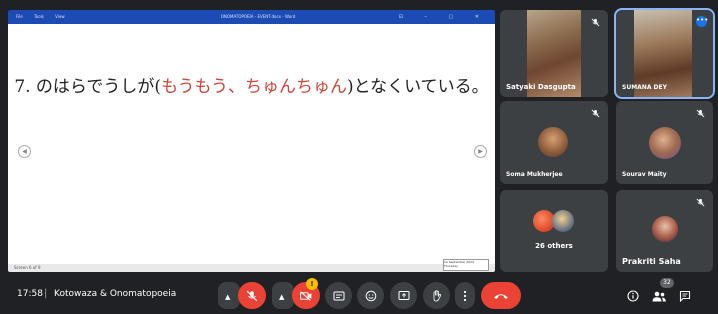 The width and height of the screenshot is (718, 314). I want to click on emoji-icon, so click(370, 295).